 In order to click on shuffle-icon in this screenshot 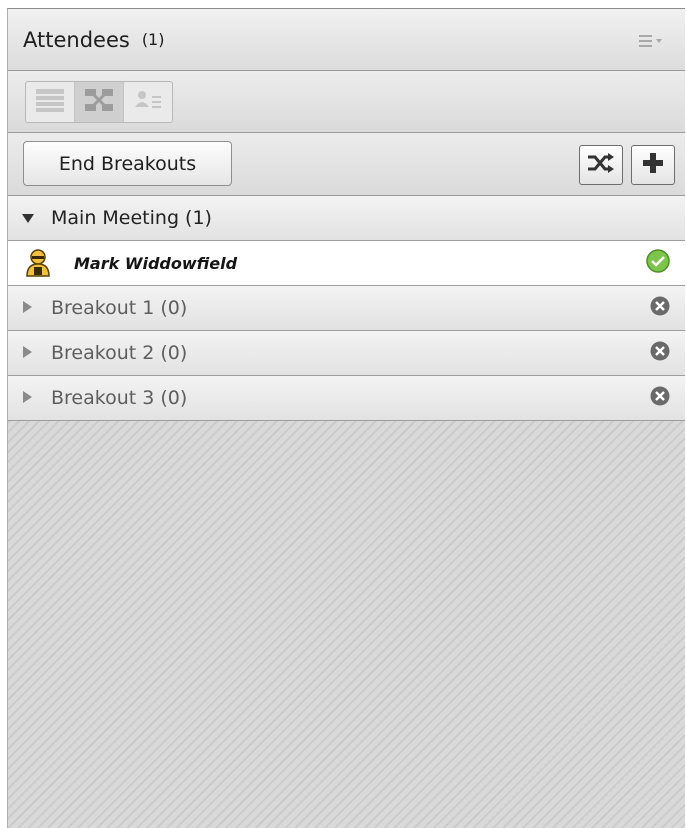, I will do `click(601, 165)`.